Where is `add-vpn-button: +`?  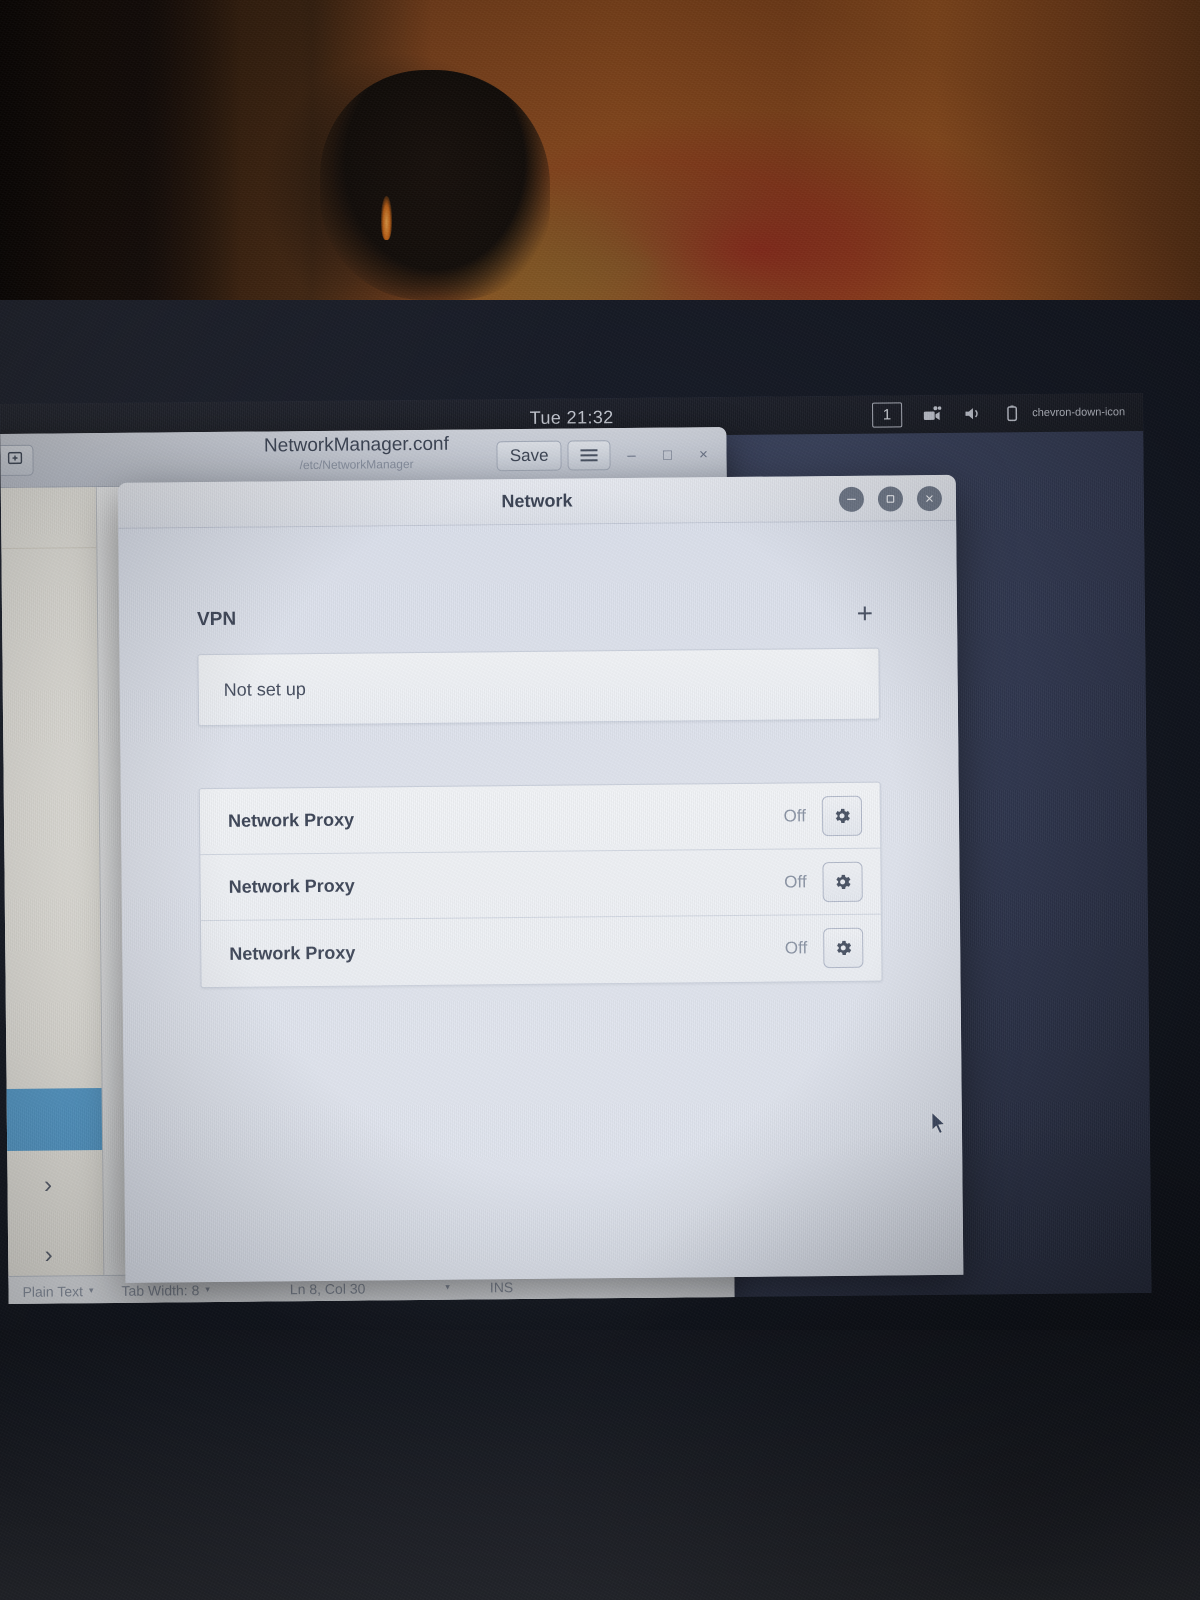 add-vpn-button: + is located at coordinates (865, 613).